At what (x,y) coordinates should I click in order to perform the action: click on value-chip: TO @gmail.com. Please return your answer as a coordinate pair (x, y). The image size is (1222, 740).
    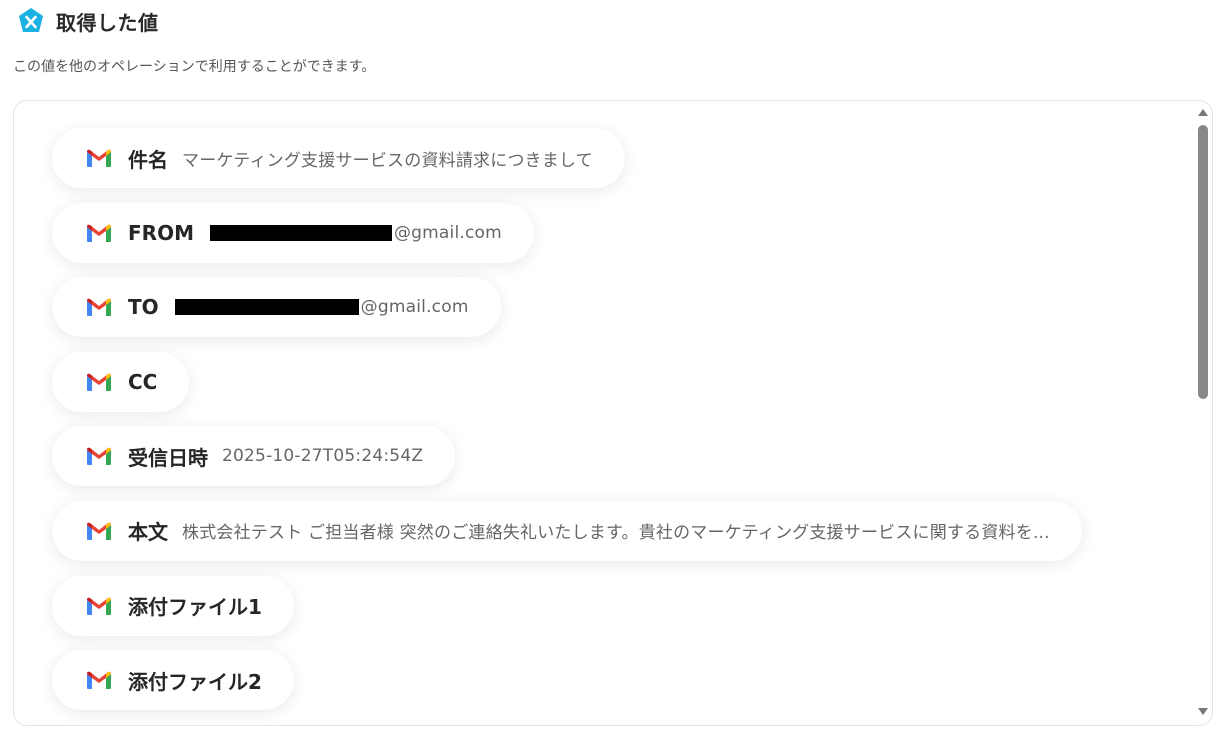
    Looking at the image, I should click on (276, 307).